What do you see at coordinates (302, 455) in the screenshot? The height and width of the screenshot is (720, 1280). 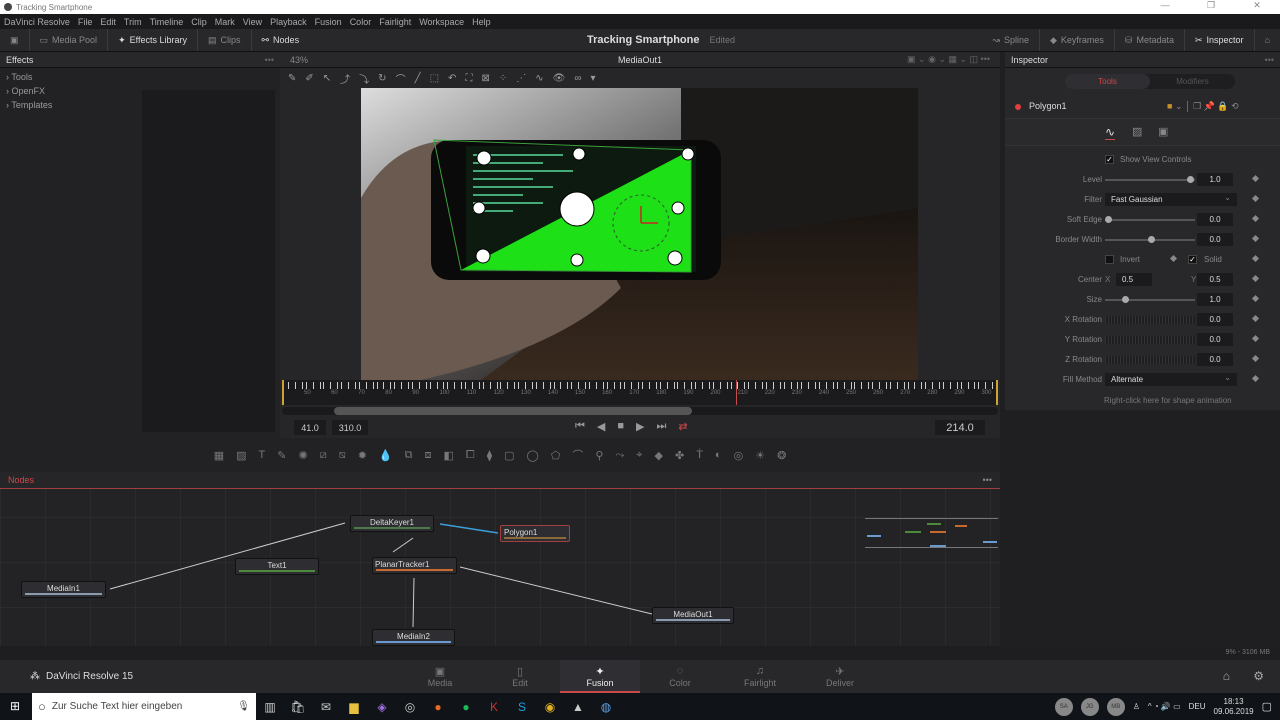 I see `particles-tool-icon: ✺` at bounding box center [302, 455].